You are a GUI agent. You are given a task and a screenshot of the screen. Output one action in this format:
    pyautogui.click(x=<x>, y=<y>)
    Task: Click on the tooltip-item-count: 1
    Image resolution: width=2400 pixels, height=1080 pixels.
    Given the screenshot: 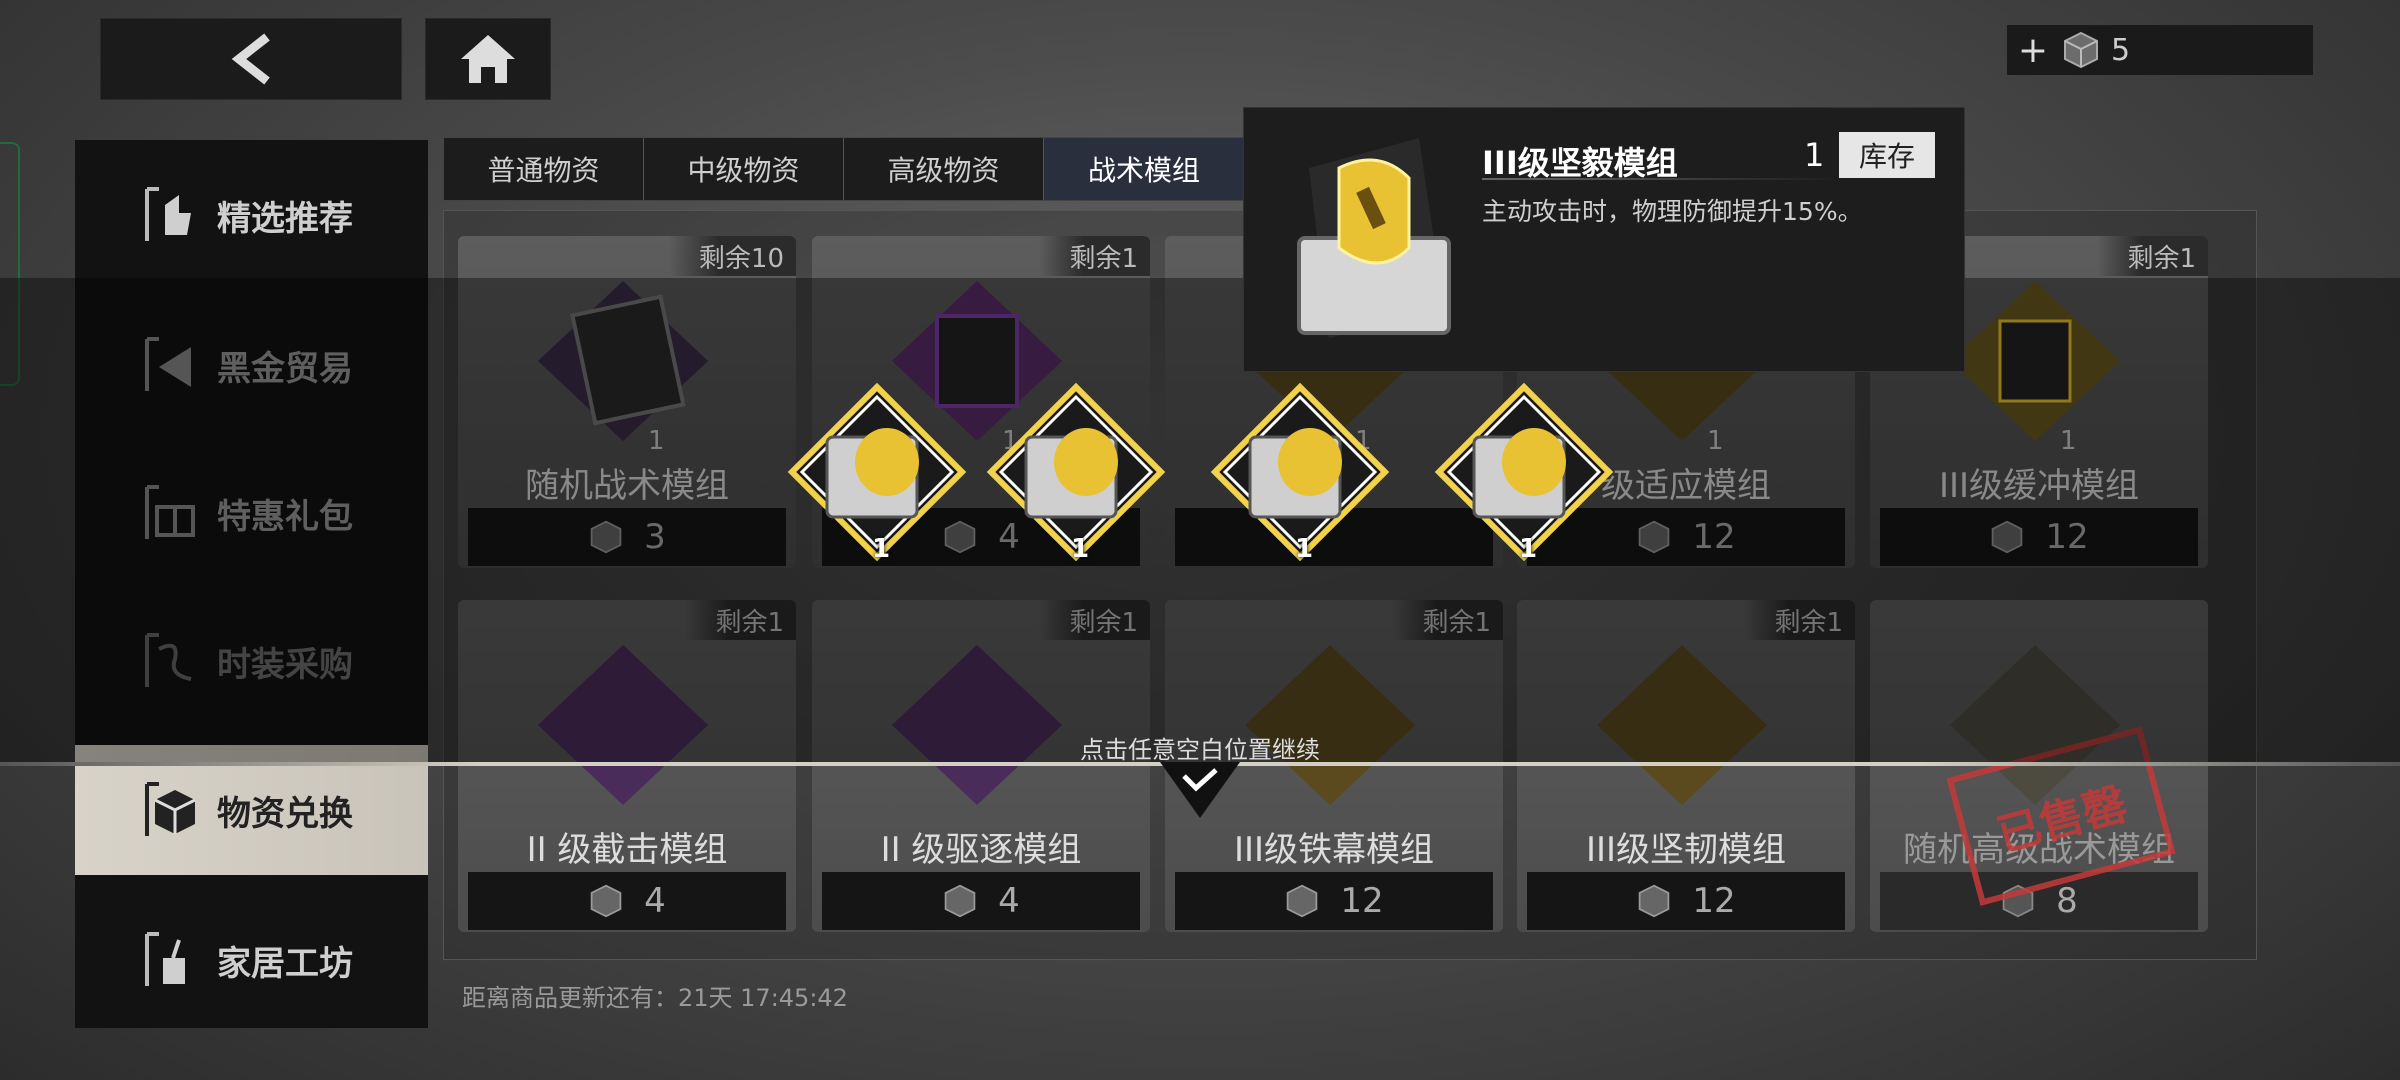 What is the action you would take?
    pyautogui.click(x=1814, y=155)
    